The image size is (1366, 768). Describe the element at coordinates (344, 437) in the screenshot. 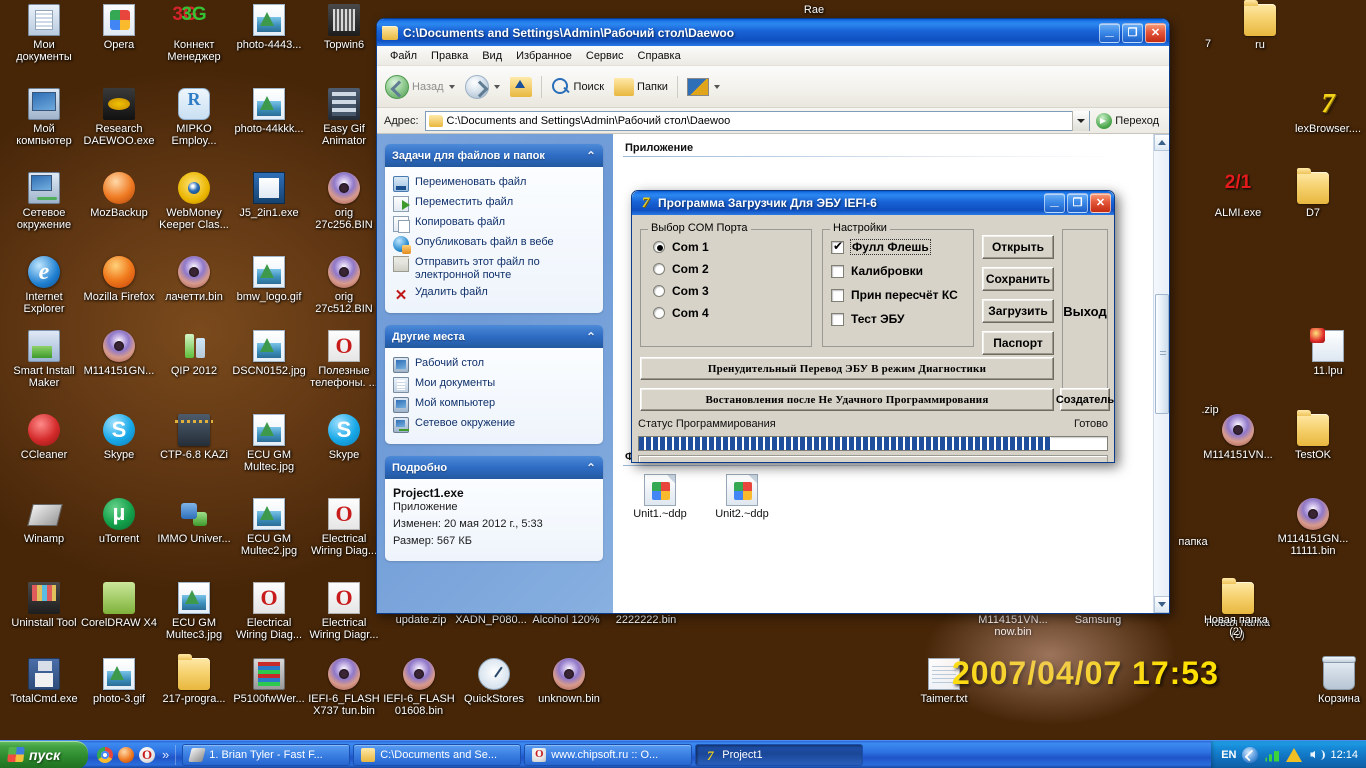

I see `desktop-icon: Skype` at that location.